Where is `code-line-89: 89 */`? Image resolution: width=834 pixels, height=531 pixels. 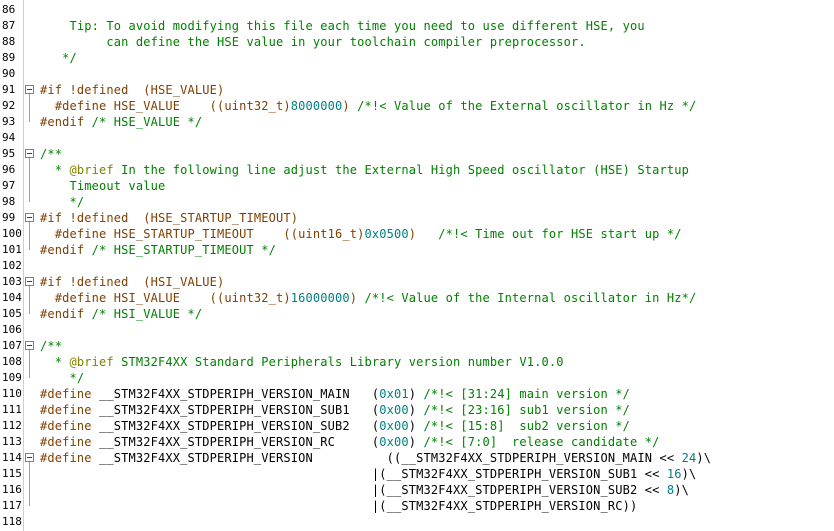 code-line-89: 89 */ is located at coordinates (417, 58).